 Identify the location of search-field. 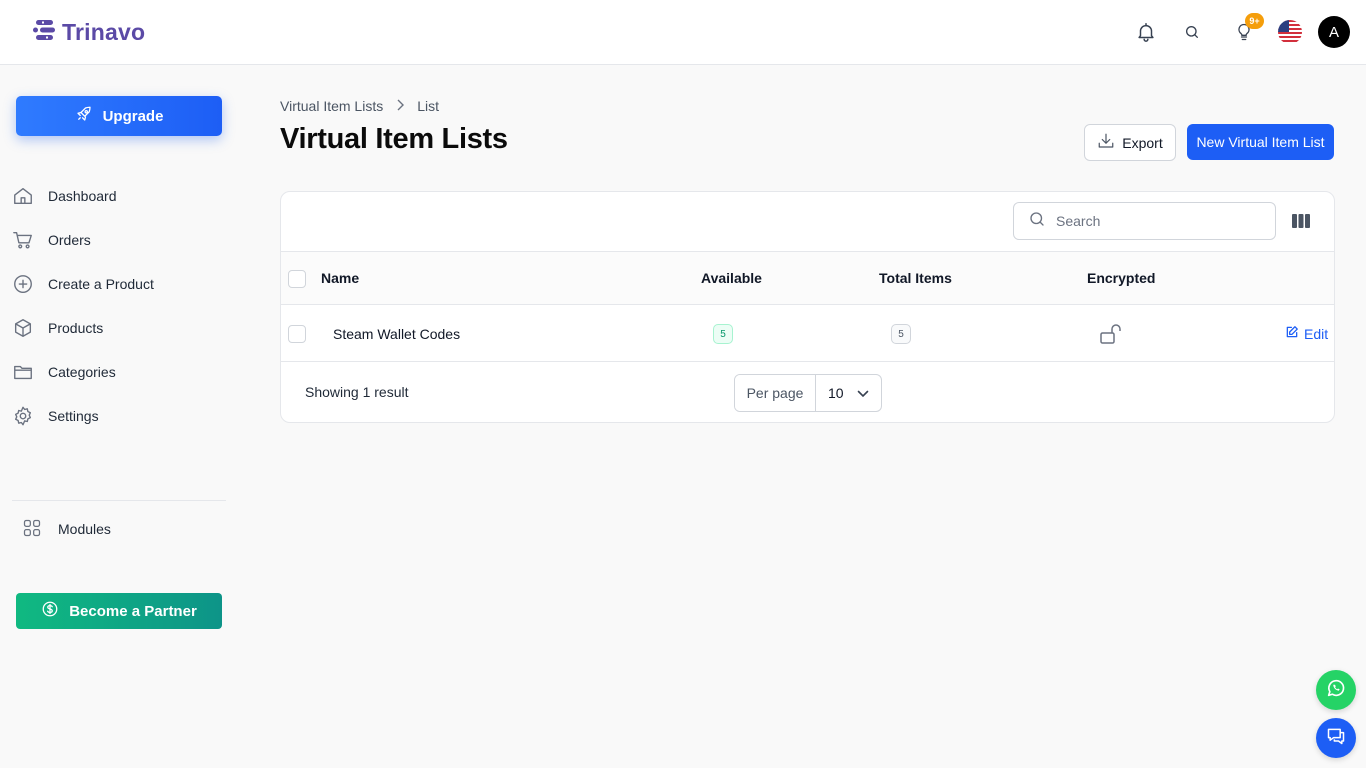
(1144, 221).